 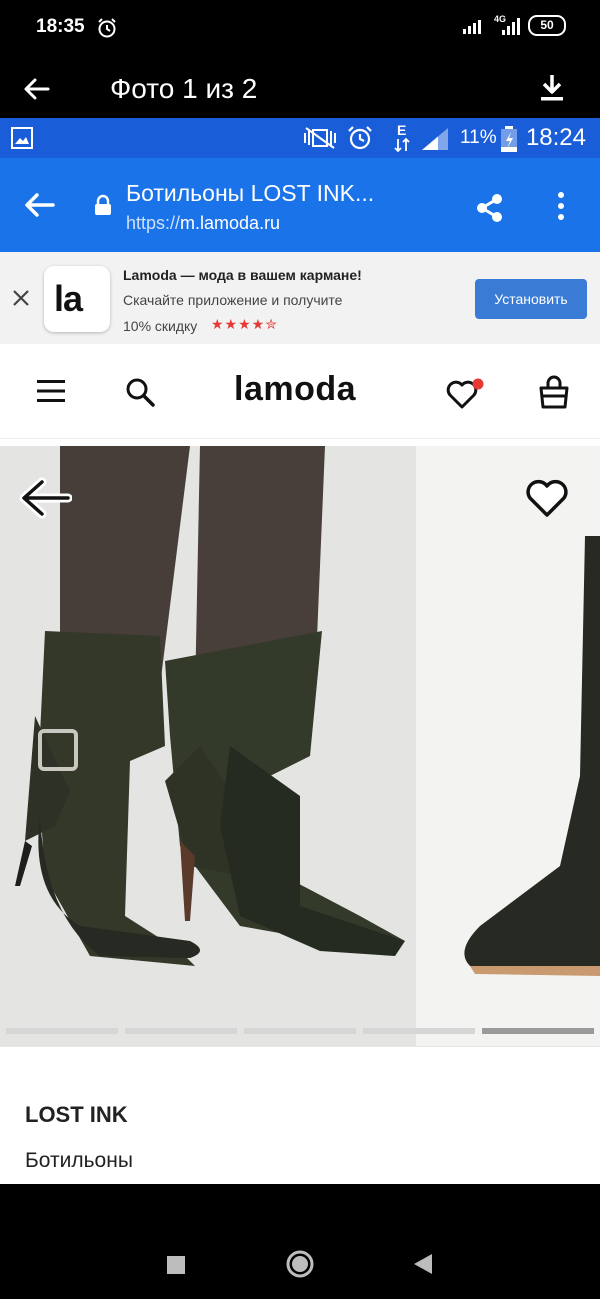 What do you see at coordinates (465, 394) in the screenshot?
I see `wishlist-icon` at bounding box center [465, 394].